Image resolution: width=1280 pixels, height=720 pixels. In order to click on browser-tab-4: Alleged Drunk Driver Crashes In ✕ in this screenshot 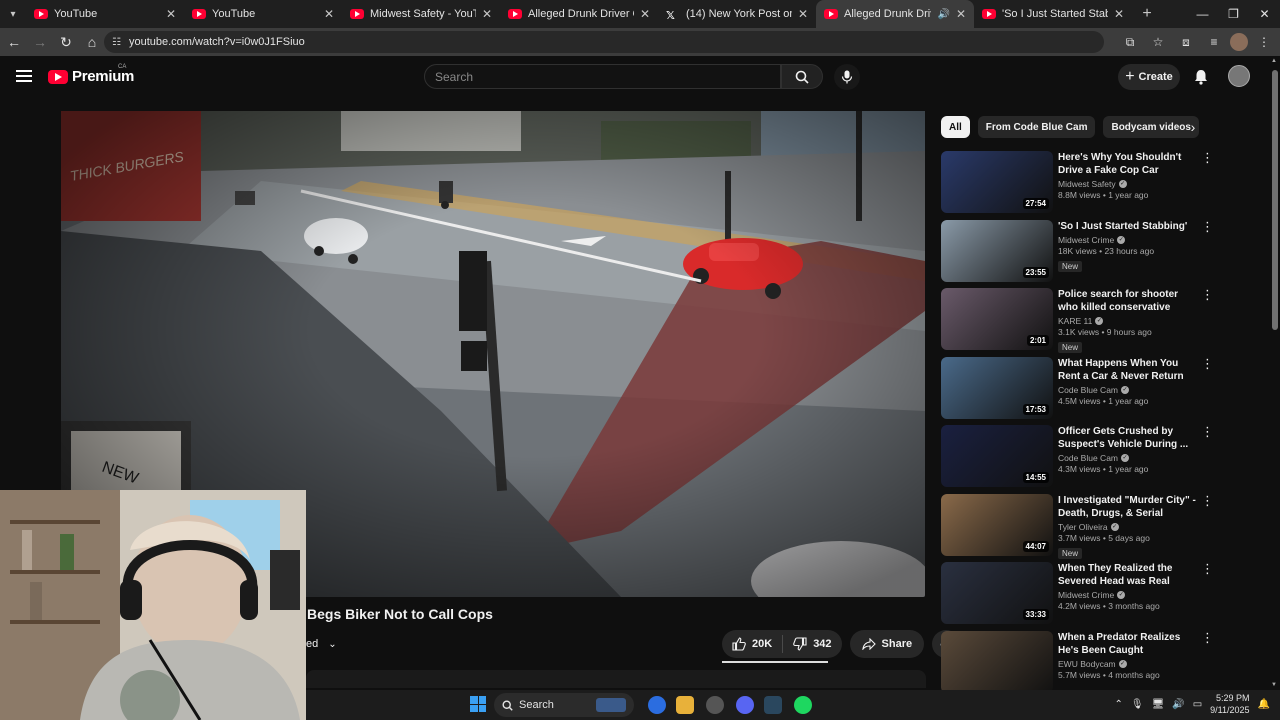, I will do `click(579, 14)`.